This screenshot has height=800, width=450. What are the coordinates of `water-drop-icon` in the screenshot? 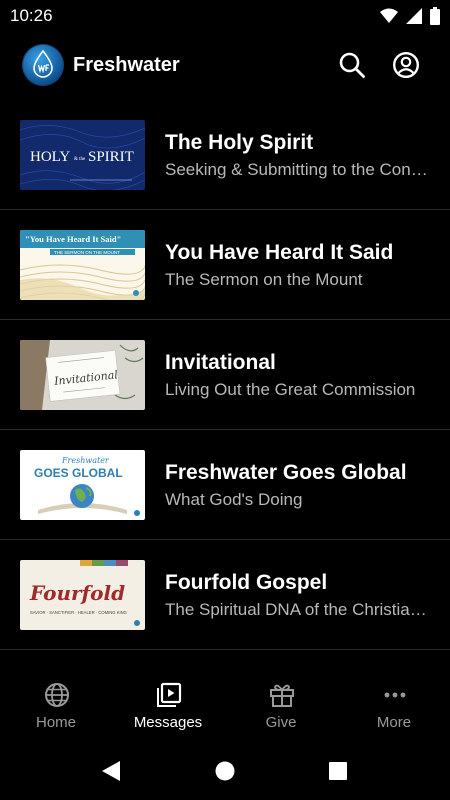 It's located at (43, 64).